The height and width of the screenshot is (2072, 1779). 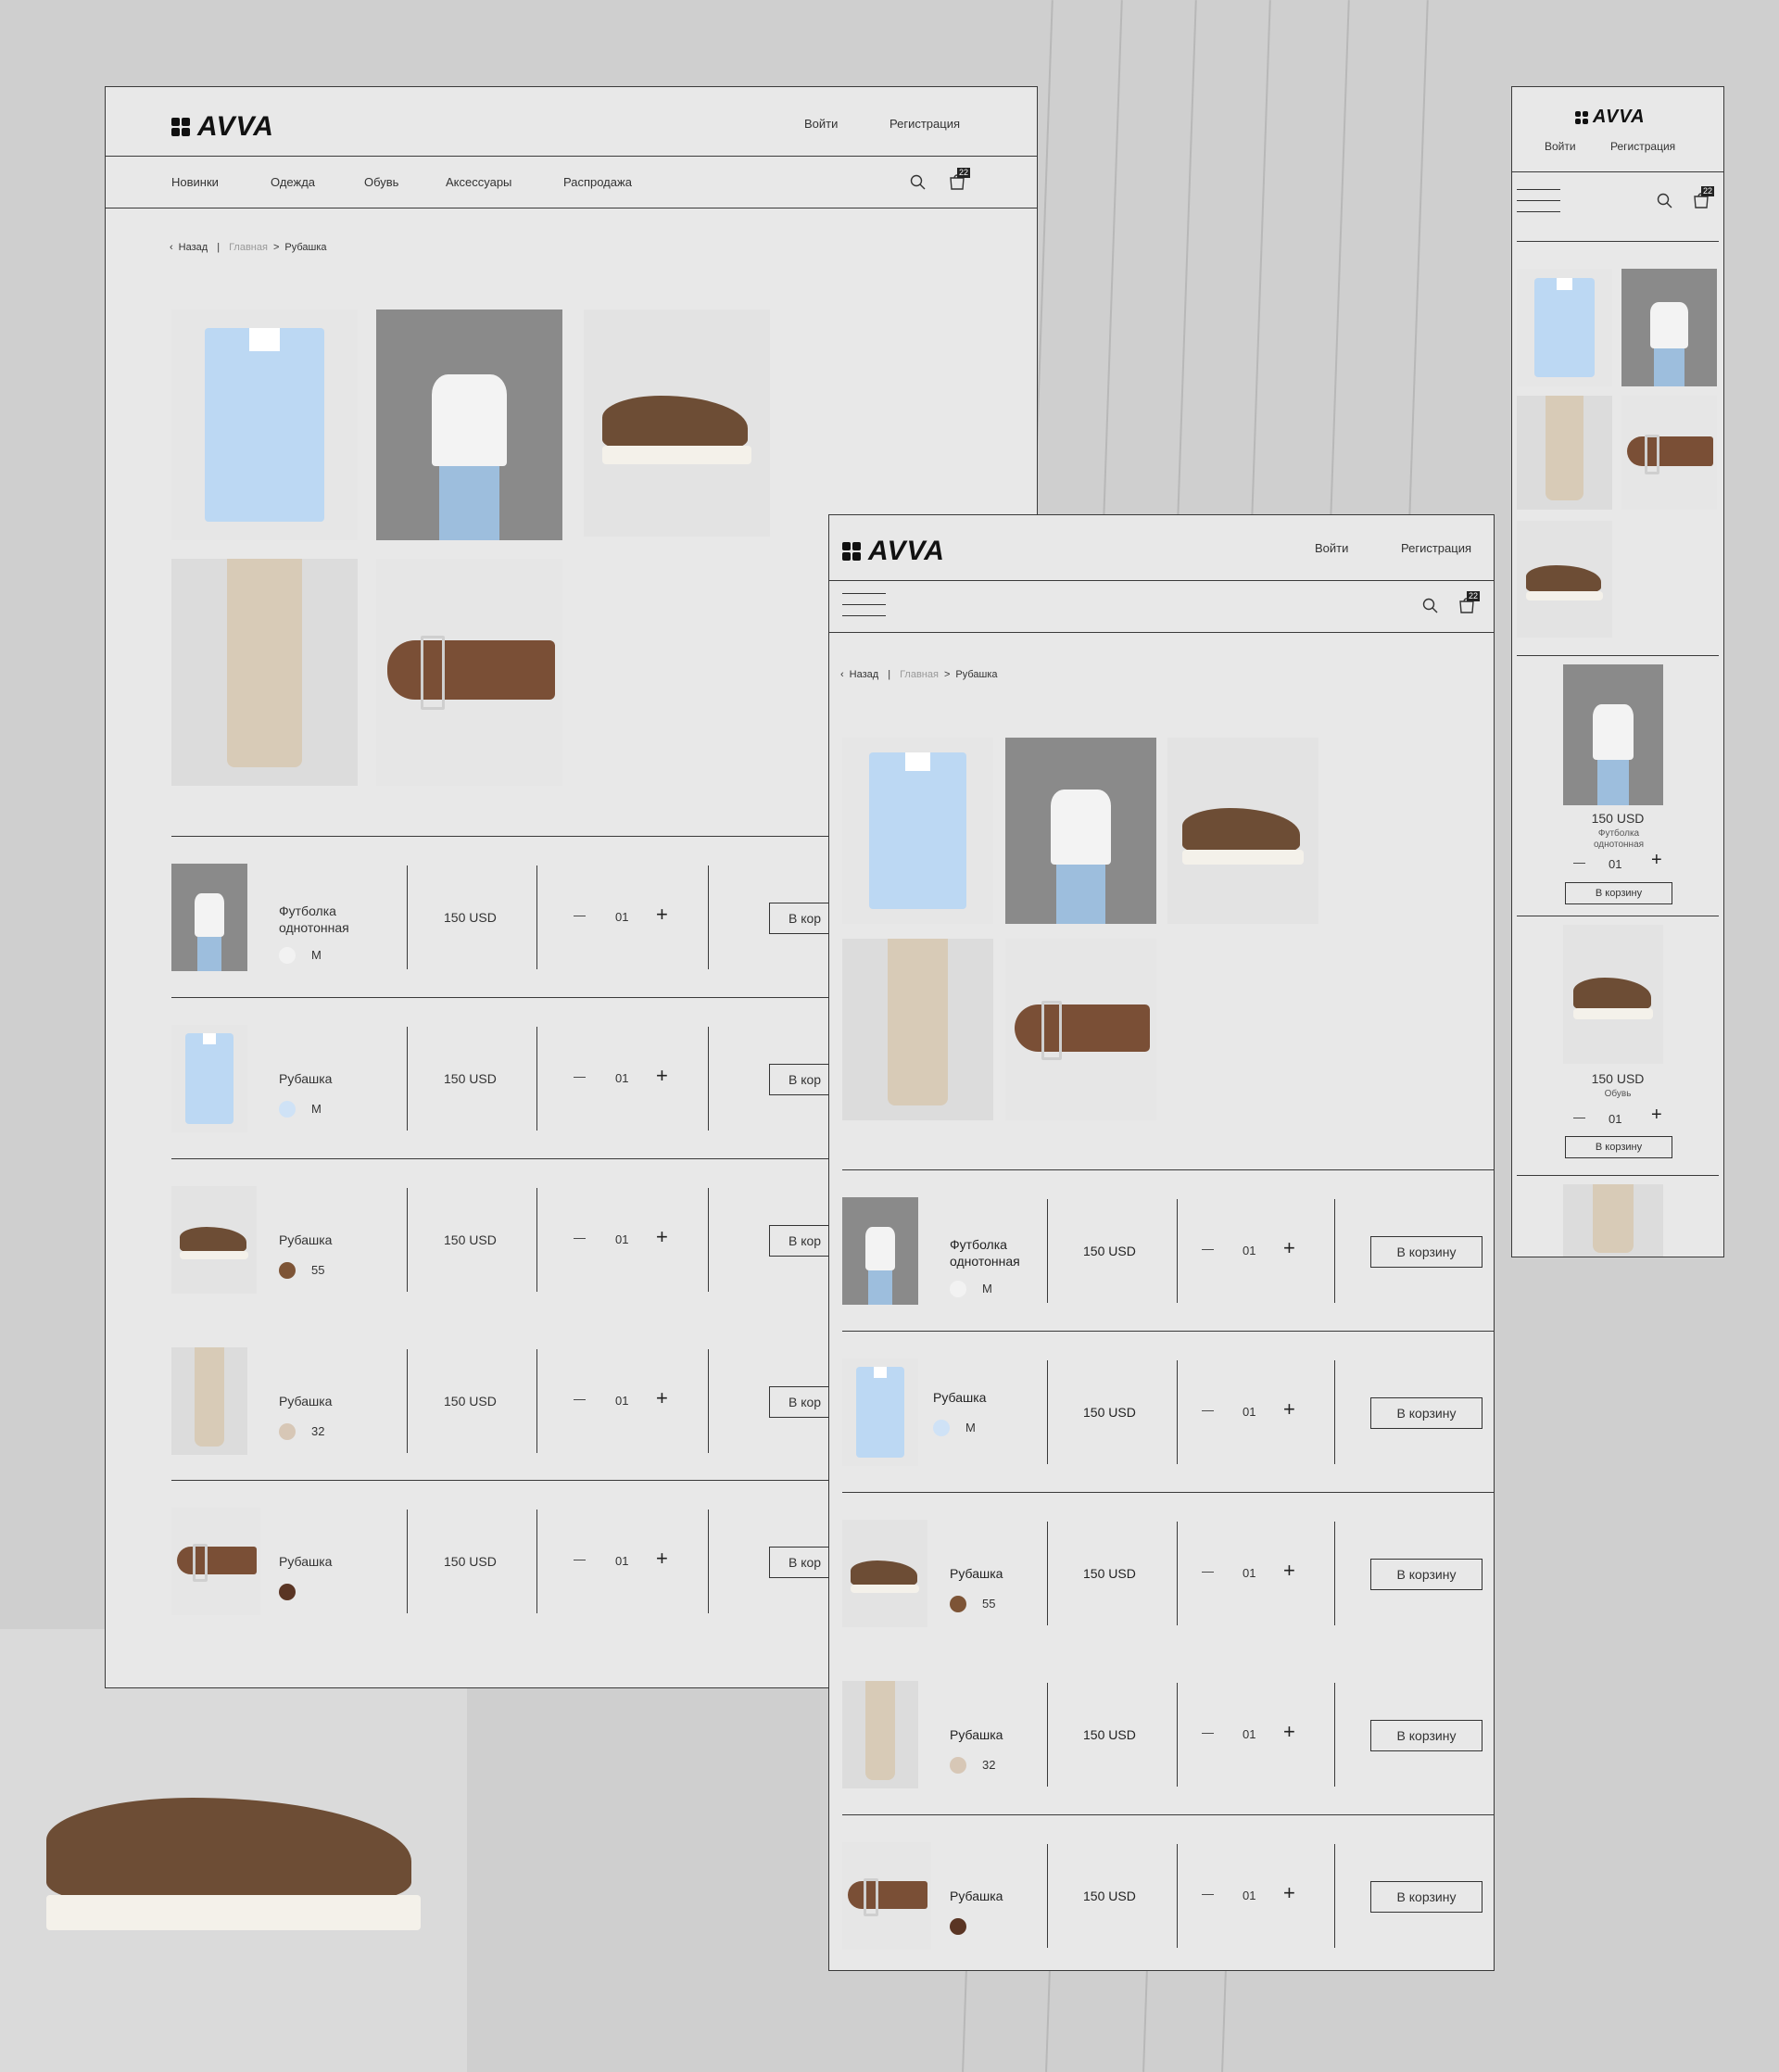 I want to click on nav-item-shoes: Обувь, so click(x=381, y=182).